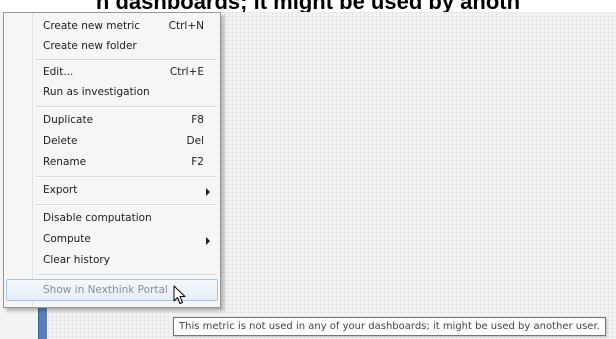 The width and height of the screenshot is (616, 339). What do you see at coordinates (112, 121) in the screenshot?
I see `menu-item-duplicate: Duplicate F8` at bounding box center [112, 121].